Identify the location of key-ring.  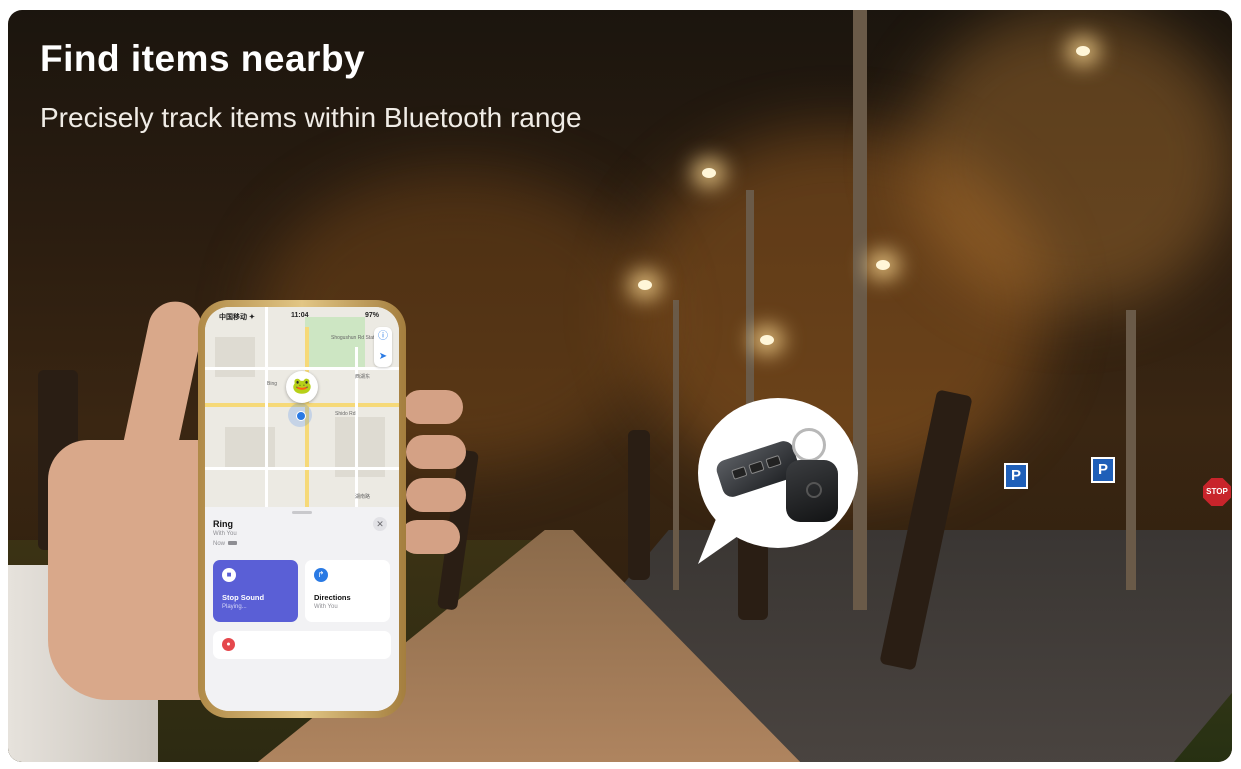
(809, 445).